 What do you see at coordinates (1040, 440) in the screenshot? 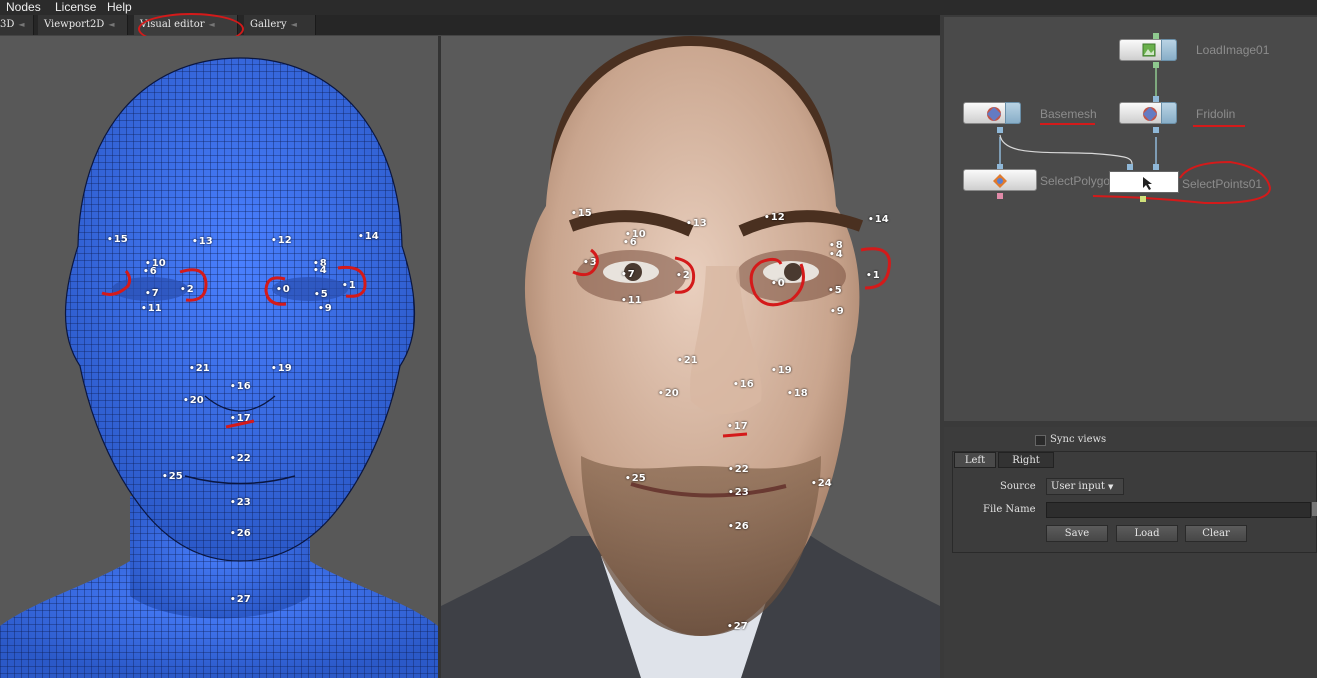
I see `sync-views-checkbox` at bounding box center [1040, 440].